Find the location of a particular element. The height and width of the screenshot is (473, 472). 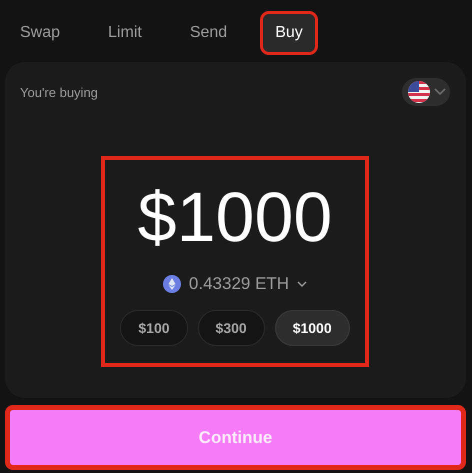

token-selector: 0.43329 ETH is located at coordinates (235, 284).